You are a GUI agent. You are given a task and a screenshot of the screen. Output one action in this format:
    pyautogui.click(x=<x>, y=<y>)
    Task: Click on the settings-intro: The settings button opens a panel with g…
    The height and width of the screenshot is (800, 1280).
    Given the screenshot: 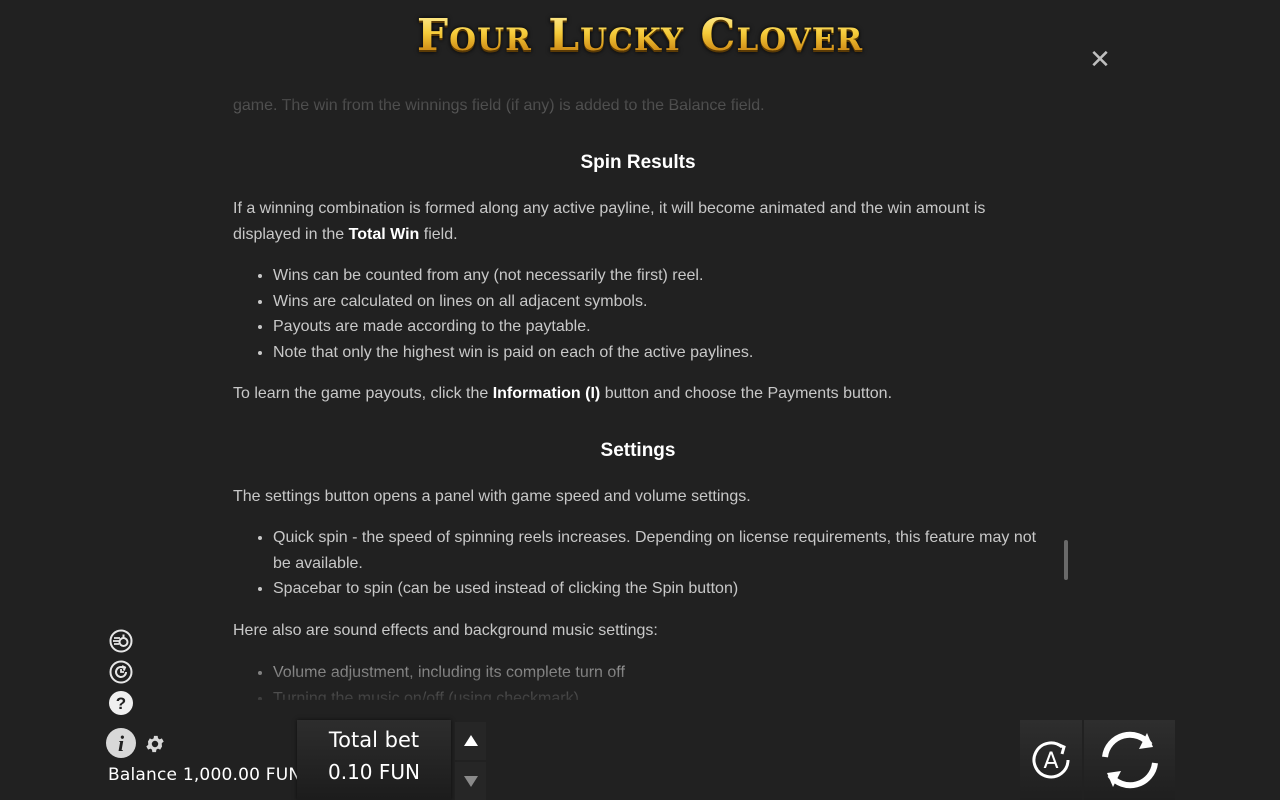 What is the action you would take?
    pyautogui.click(x=492, y=496)
    